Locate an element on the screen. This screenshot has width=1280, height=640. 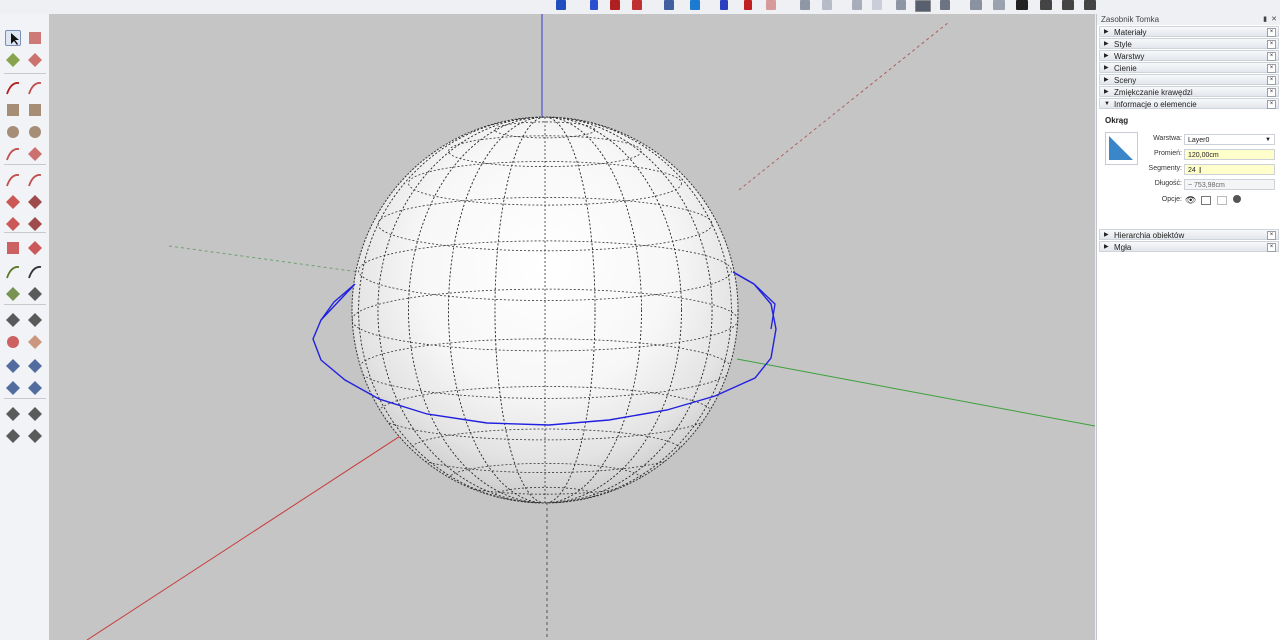
text-icon is located at coordinates (35, 294).